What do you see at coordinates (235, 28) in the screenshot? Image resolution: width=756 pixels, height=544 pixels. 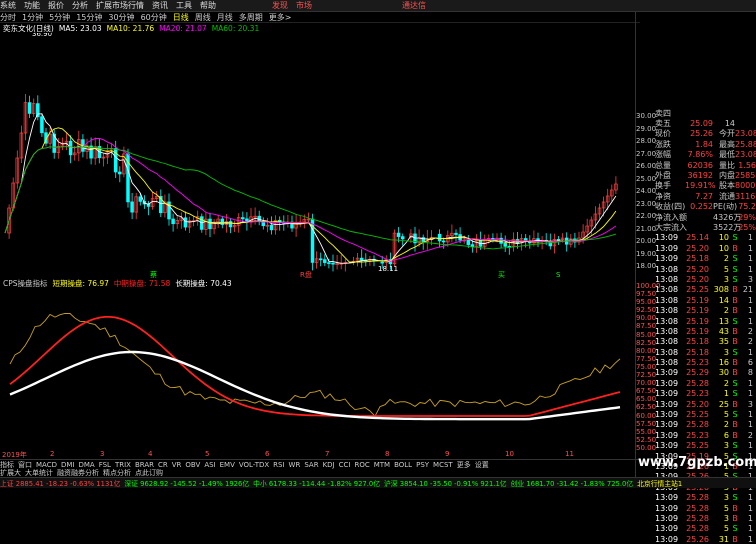 I see `ma60-value: MA60: 20.31` at bounding box center [235, 28].